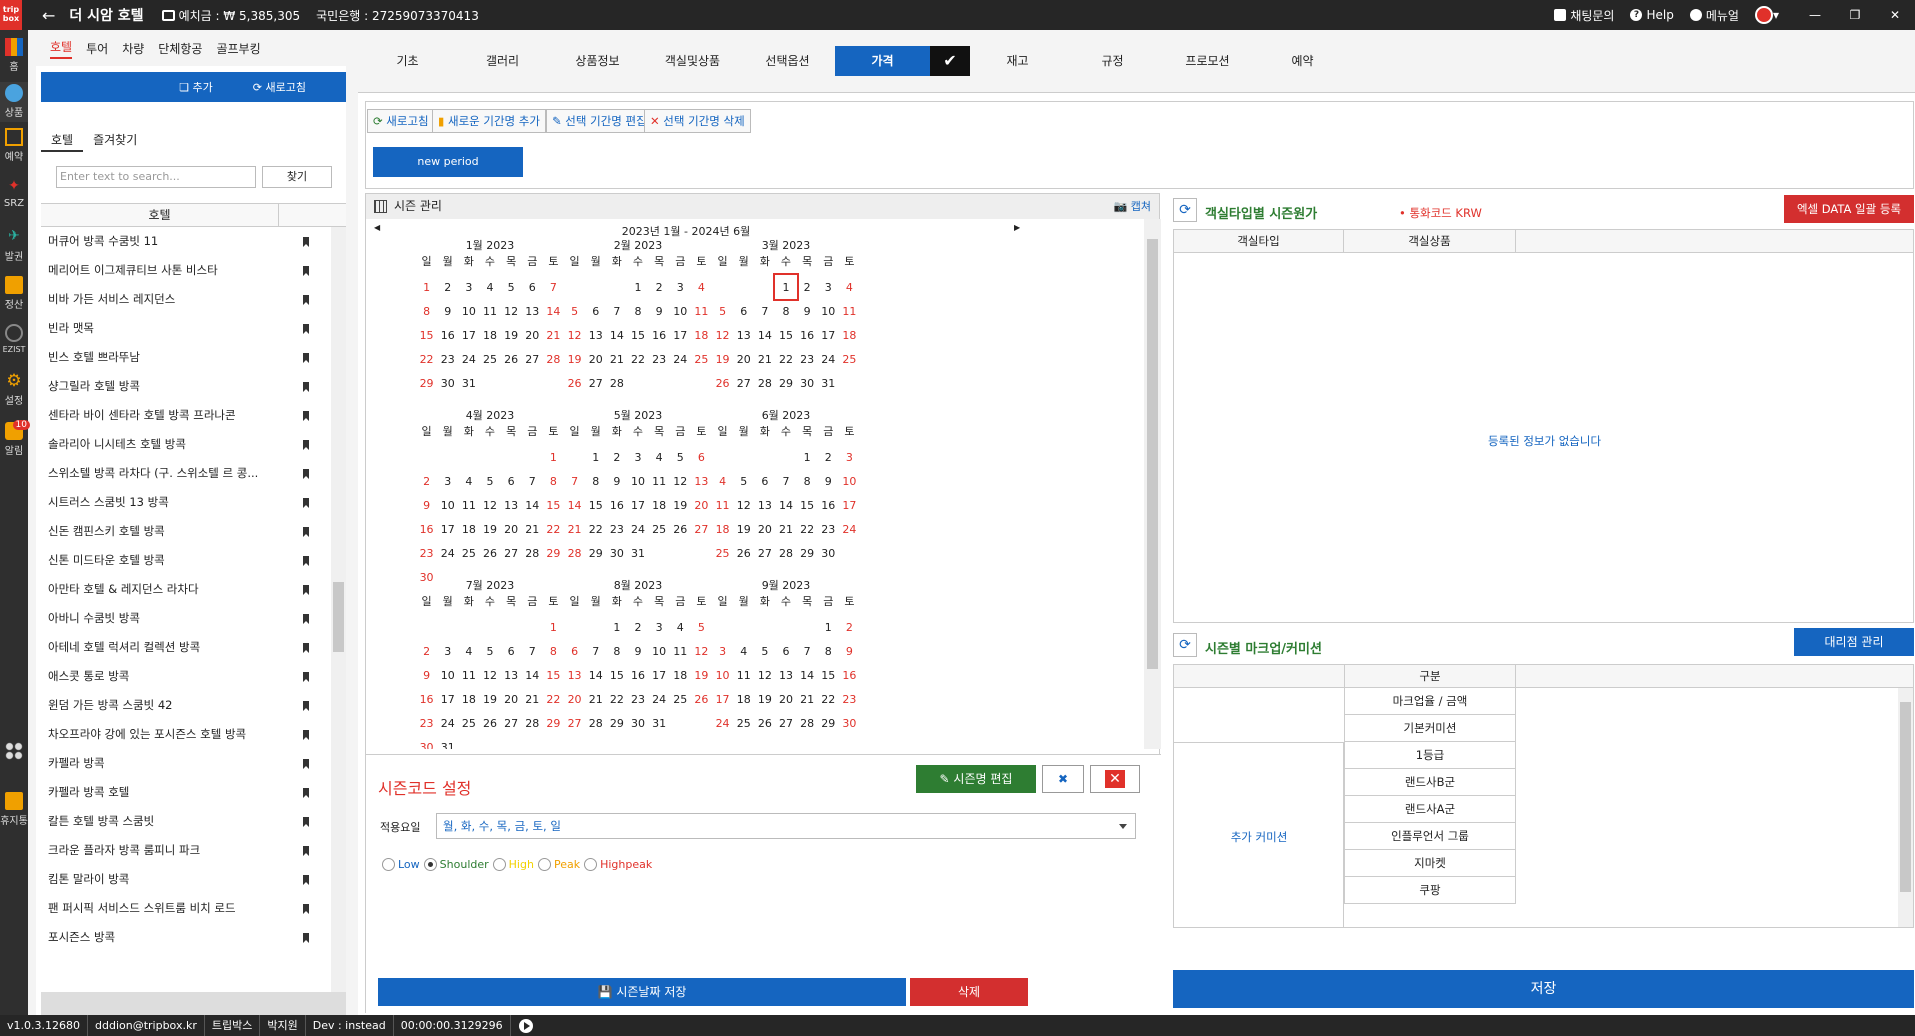 Image resolution: width=1915 pixels, height=1036 pixels. What do you see at coordinates (511, 651) in the screenshot?
I see `calendar-day: 6` at bounding box center [511, 651].